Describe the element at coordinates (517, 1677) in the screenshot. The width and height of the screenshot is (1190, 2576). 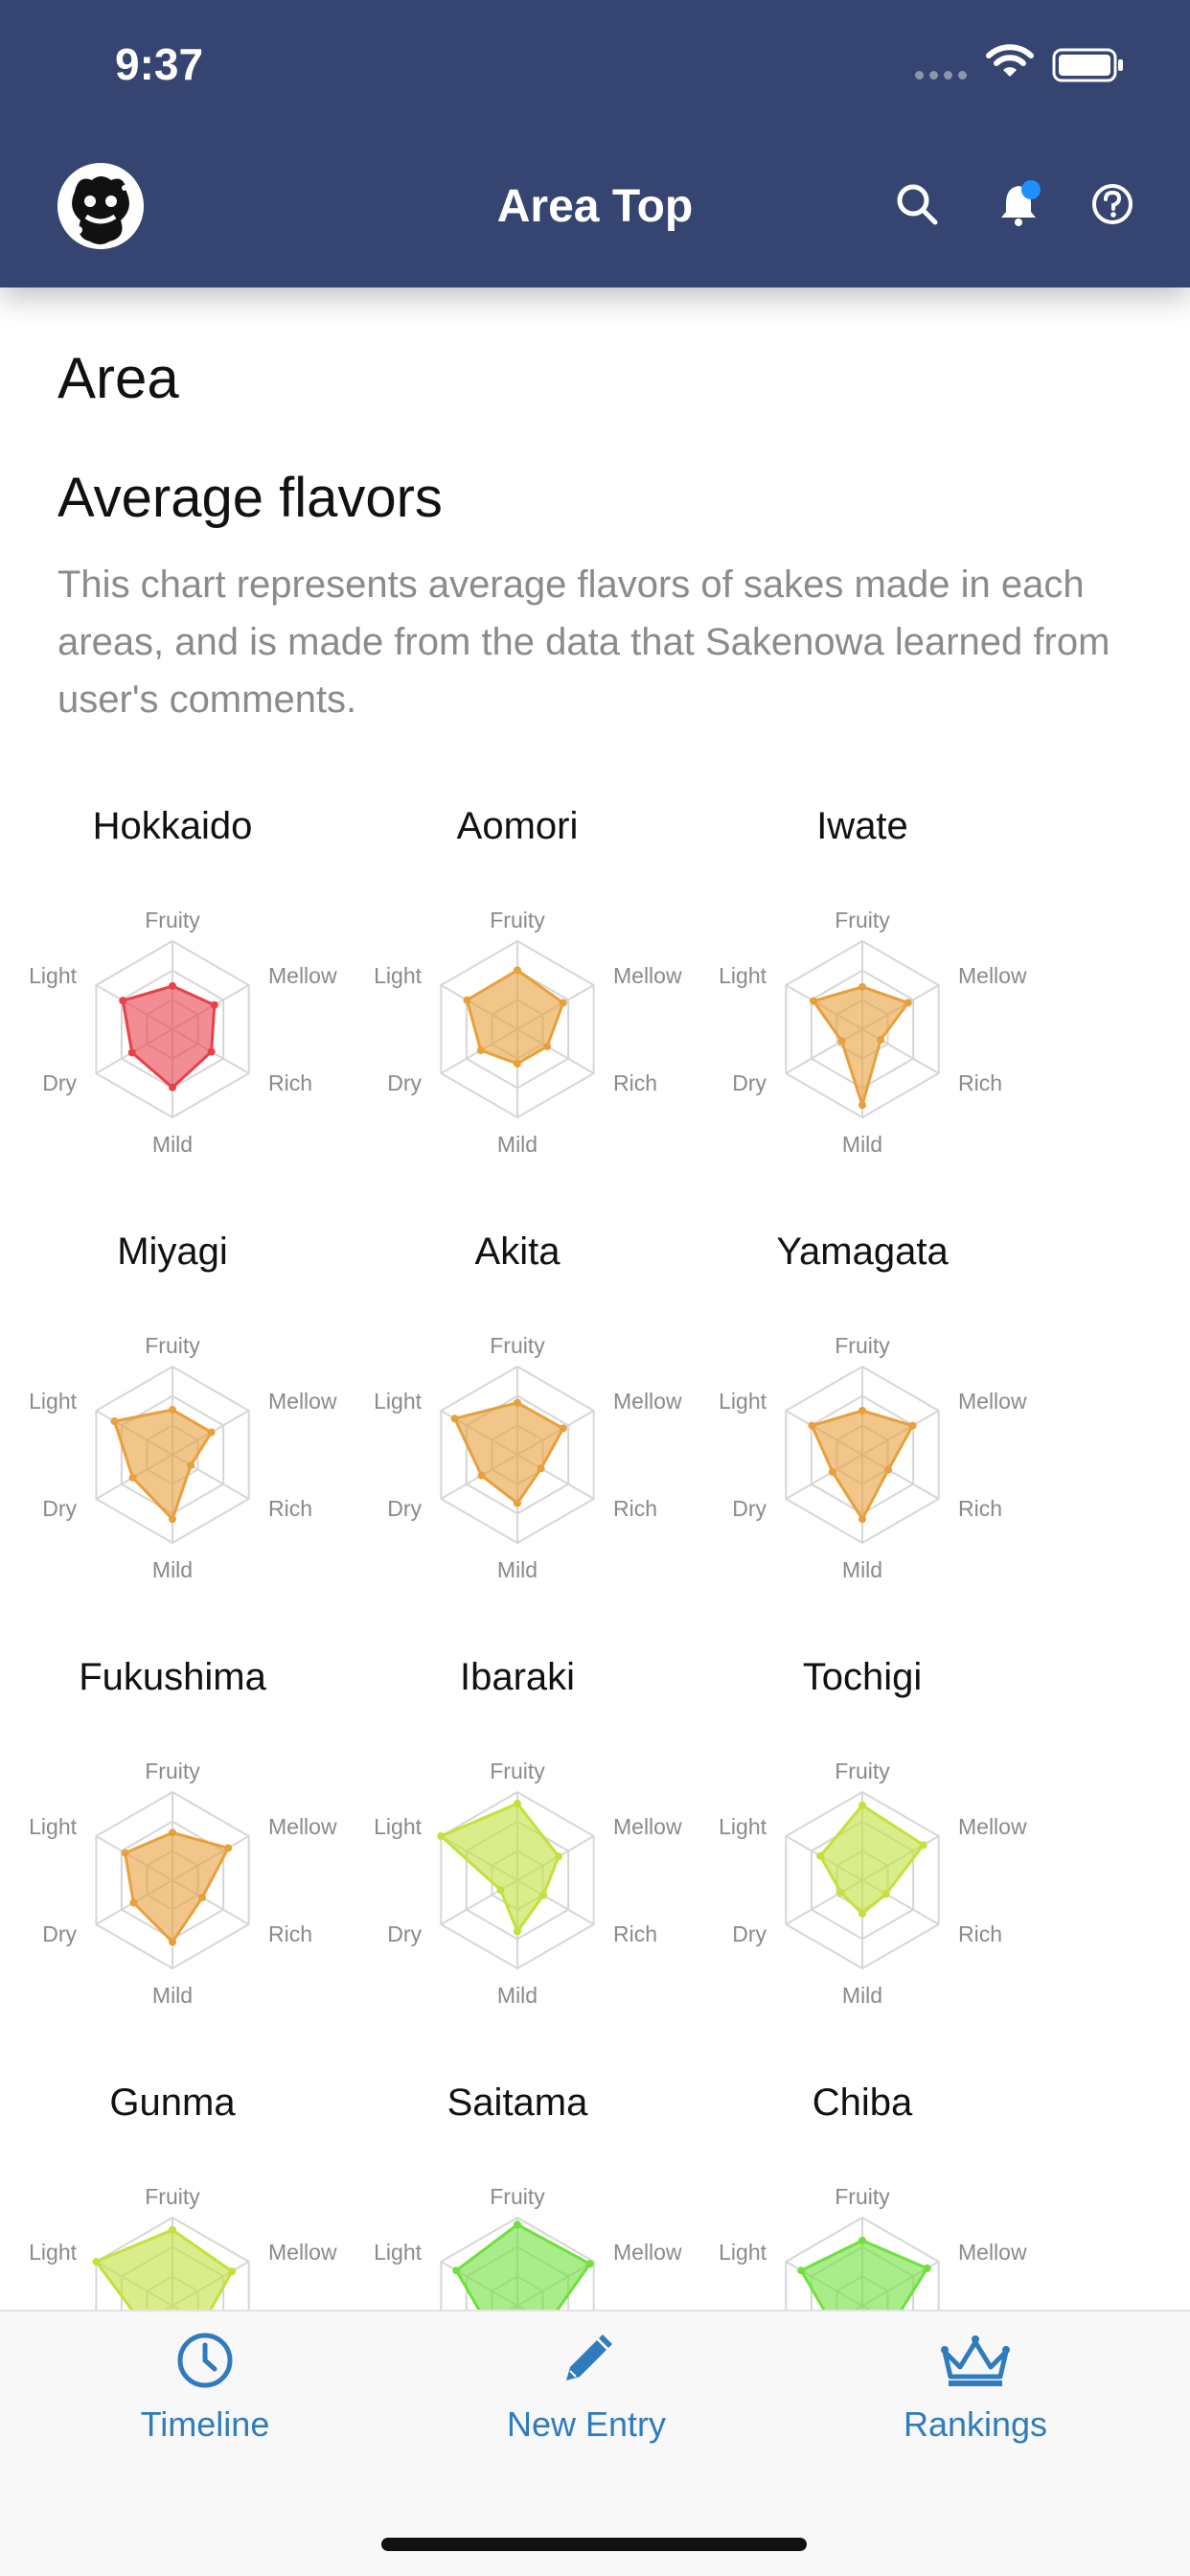
I see `area-name: Ibaraki` at that location.